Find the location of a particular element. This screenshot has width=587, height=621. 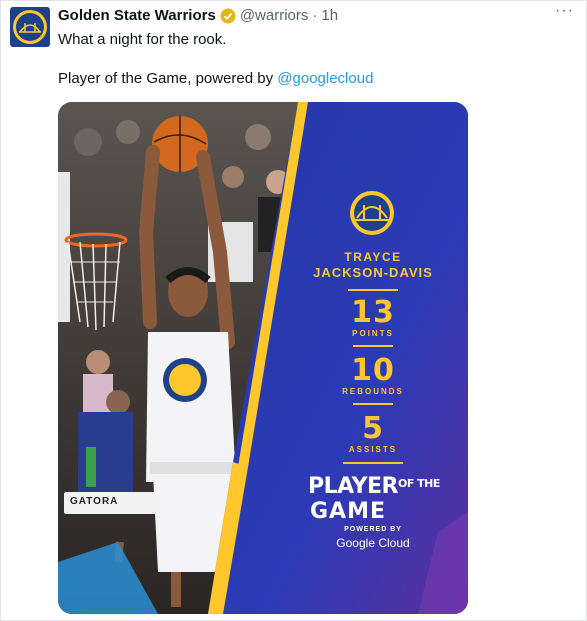

powered-by-label: POWERED BY is located at coordinates (373, 529).